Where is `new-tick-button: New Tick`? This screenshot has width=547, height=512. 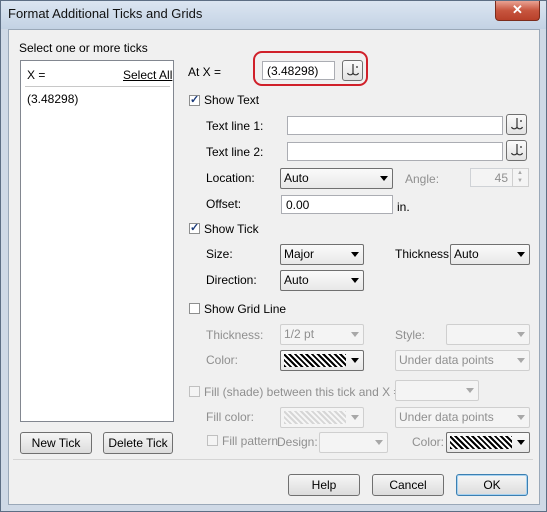 new-tick-button: New Tick is located at coordinates (56, 443).